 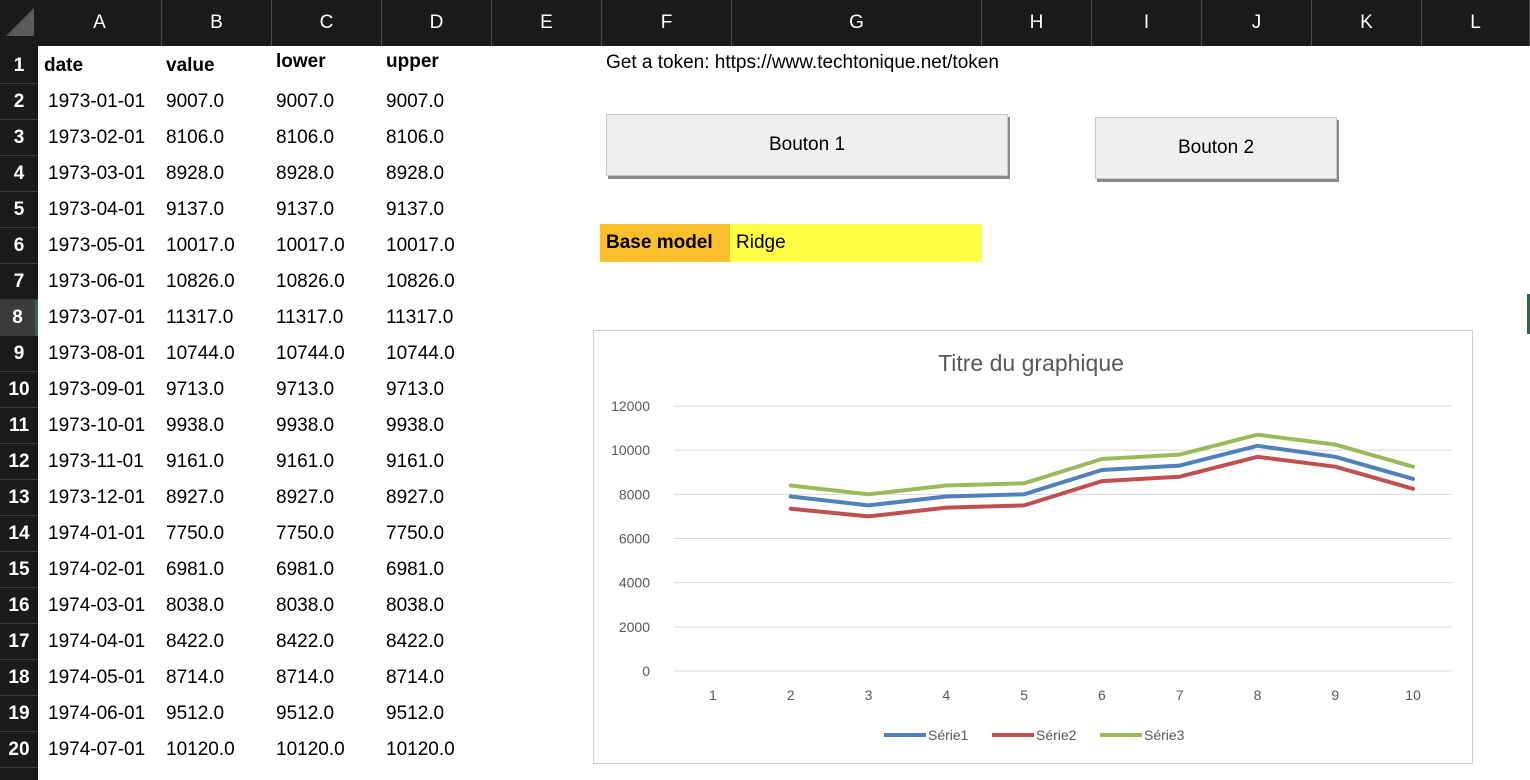 I want to click on row-header-14: 14, so click(x=19, y=534).